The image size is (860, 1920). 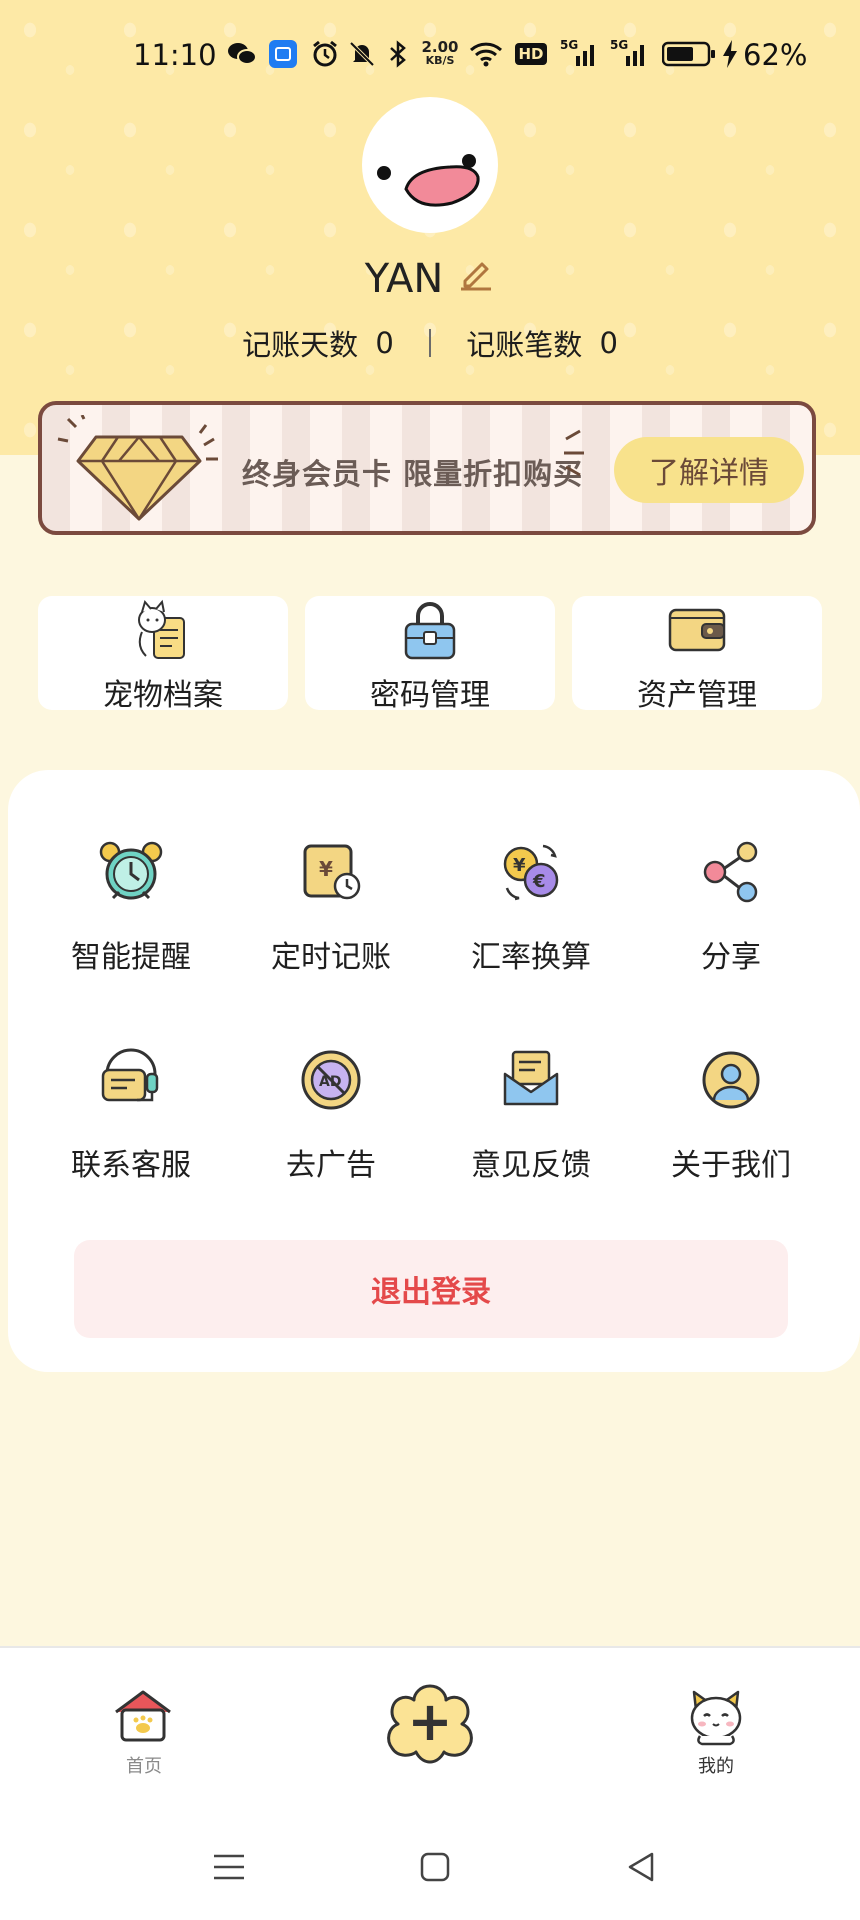 I want to click on bookkeeping-records-value: 0, so click(x=608, y=343).